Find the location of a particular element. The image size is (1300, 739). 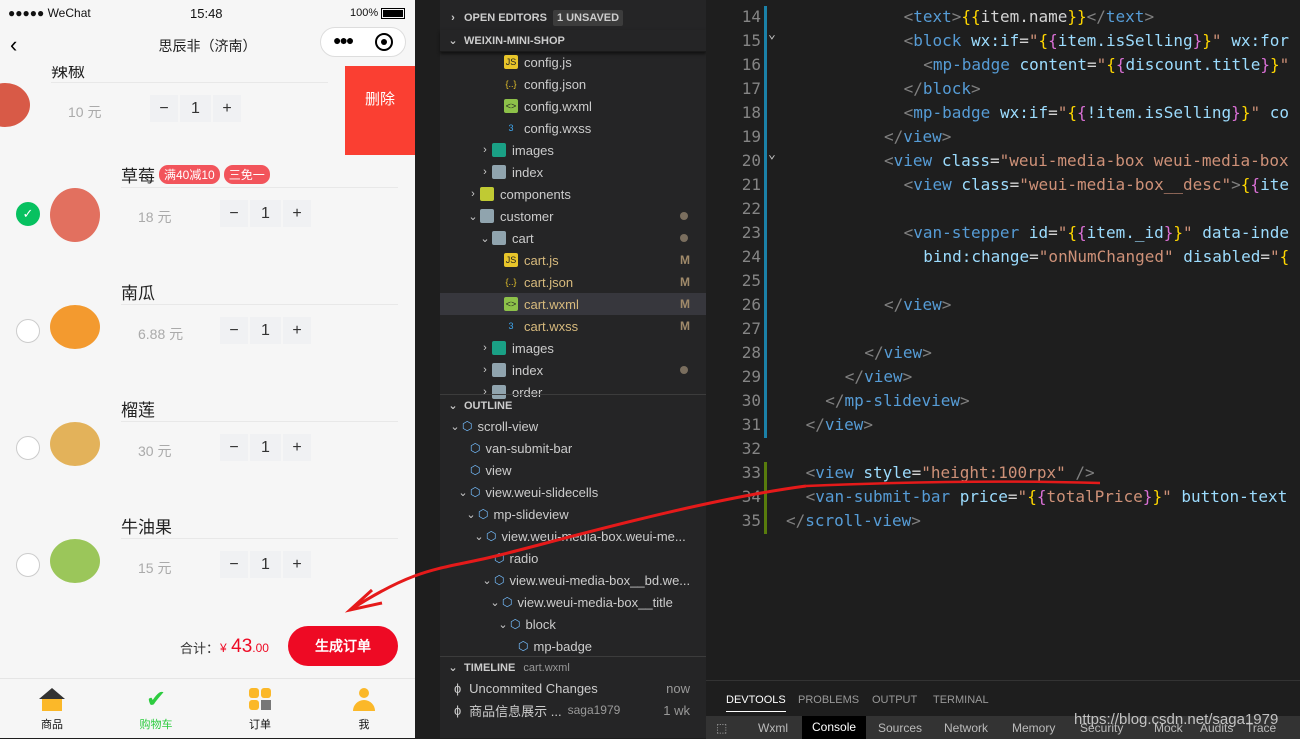

devtools-tab-console: Console is located at coordinates (834, 727).